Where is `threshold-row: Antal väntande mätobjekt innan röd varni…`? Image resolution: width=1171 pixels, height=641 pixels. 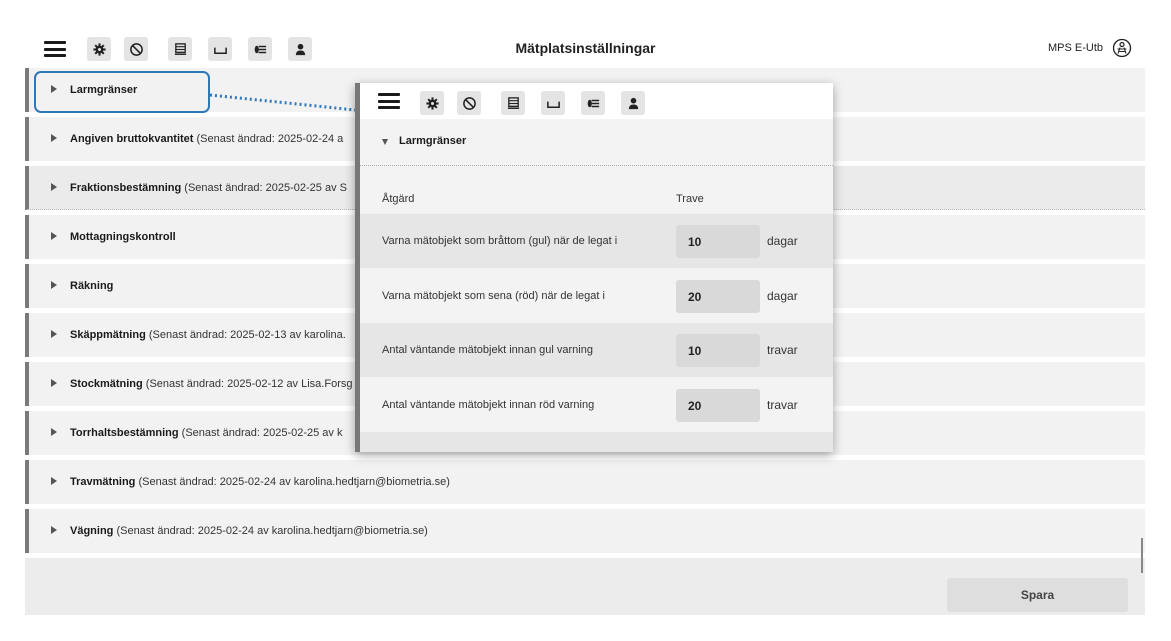
threshold-row: Antal väntande mätobjekt innan röd varni… is located at coordinates (596, 405).